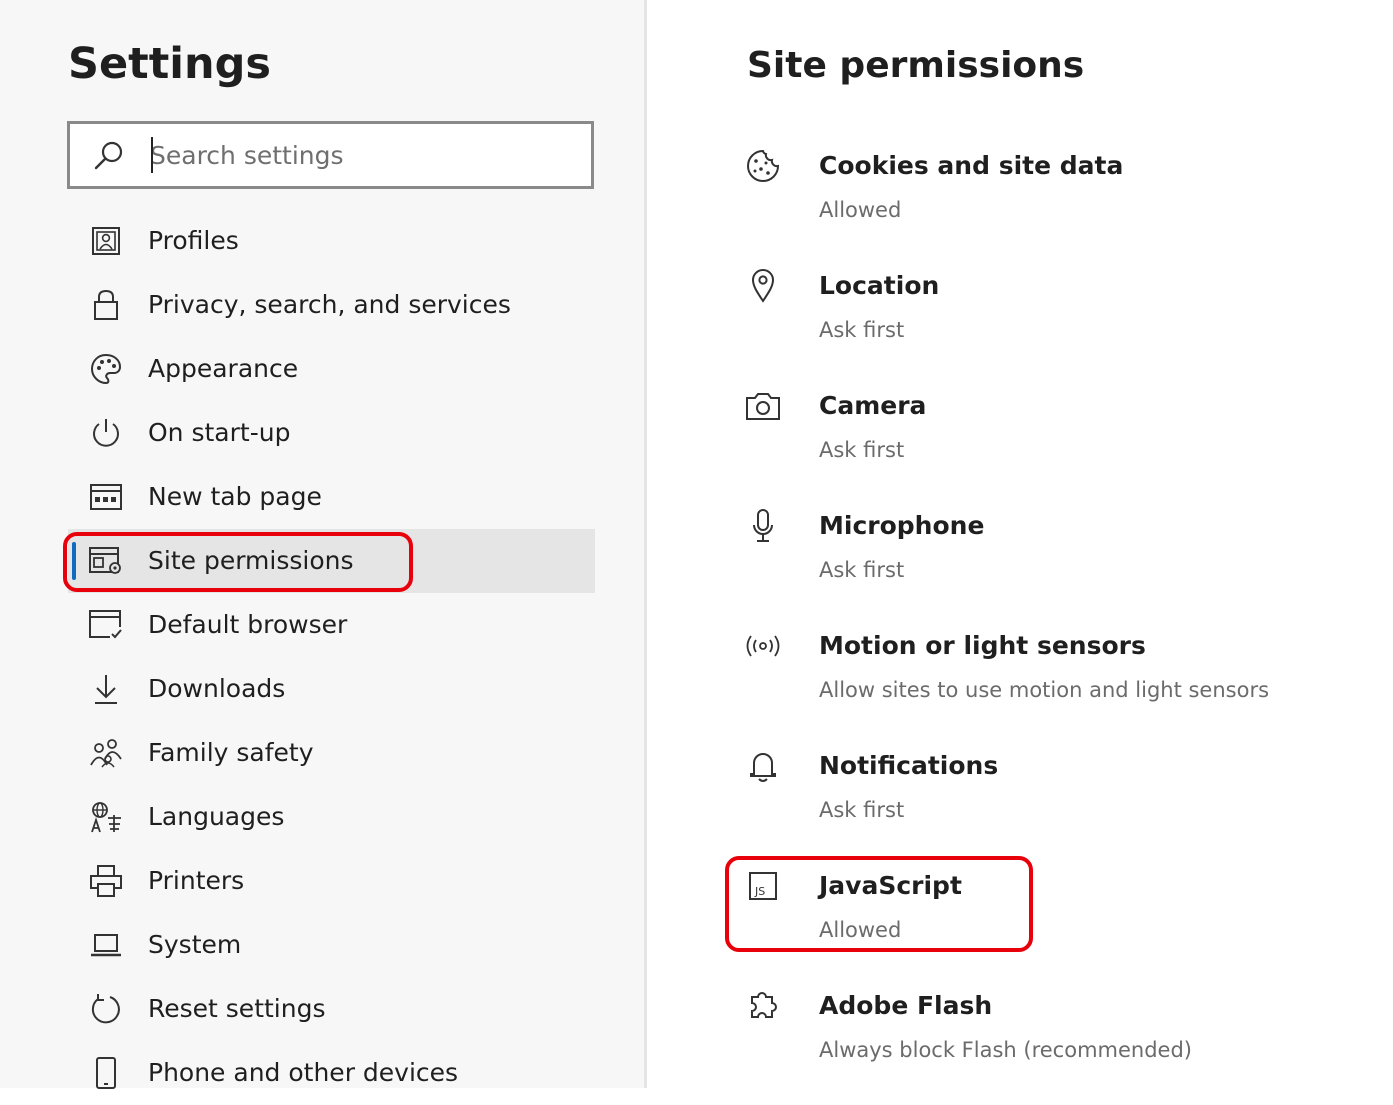  Describe the element at coordinates (303, 1072) in the screenshot. I see `sidebar-item-label: Phone and other devices` at that location.